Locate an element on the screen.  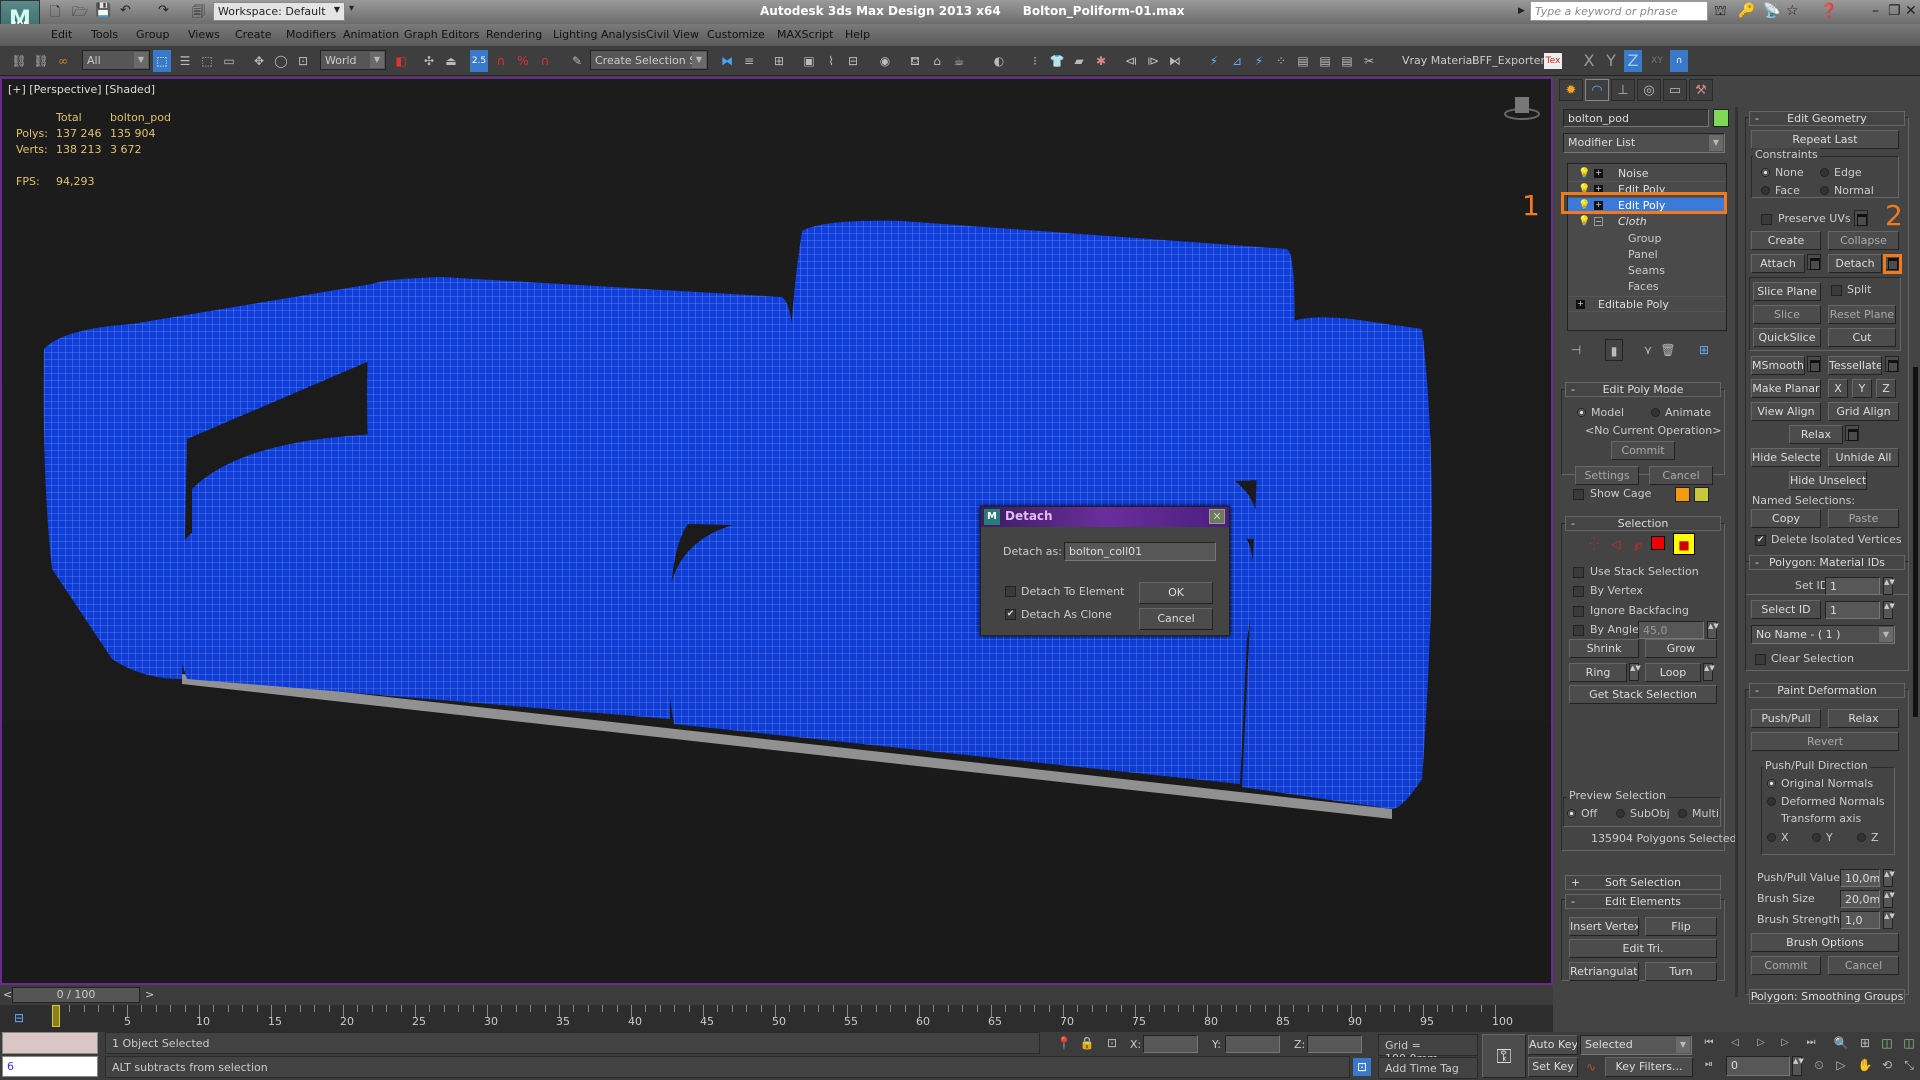
menu-group: Group is located at coordinates (153, 34).